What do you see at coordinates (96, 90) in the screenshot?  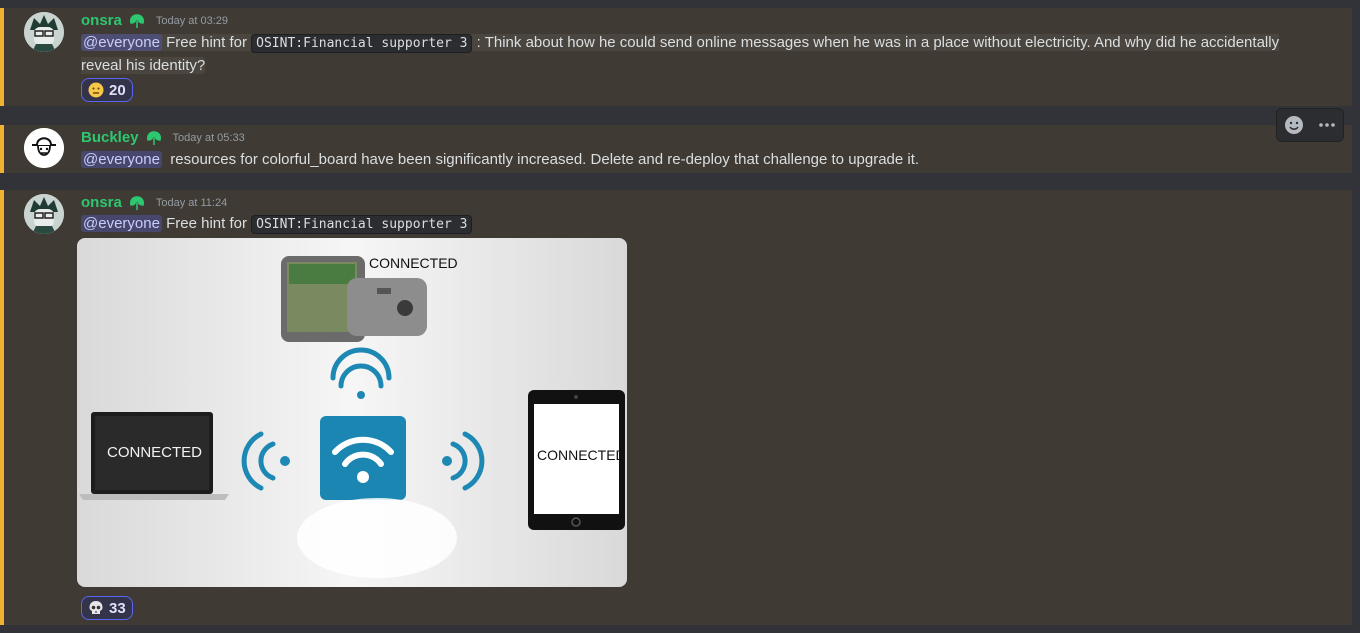 I see `neutral-face-icon` at bounding box center [96, 90].